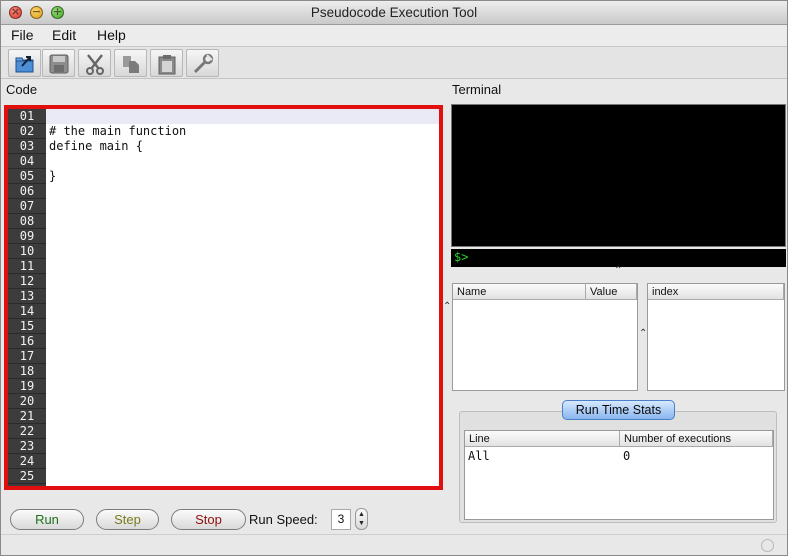 The image size is (788, 556). What do you see at coordinates (477, 89) in the screenshot?
I see `terminal-label: Terminal` at bounding box center [477, 89].